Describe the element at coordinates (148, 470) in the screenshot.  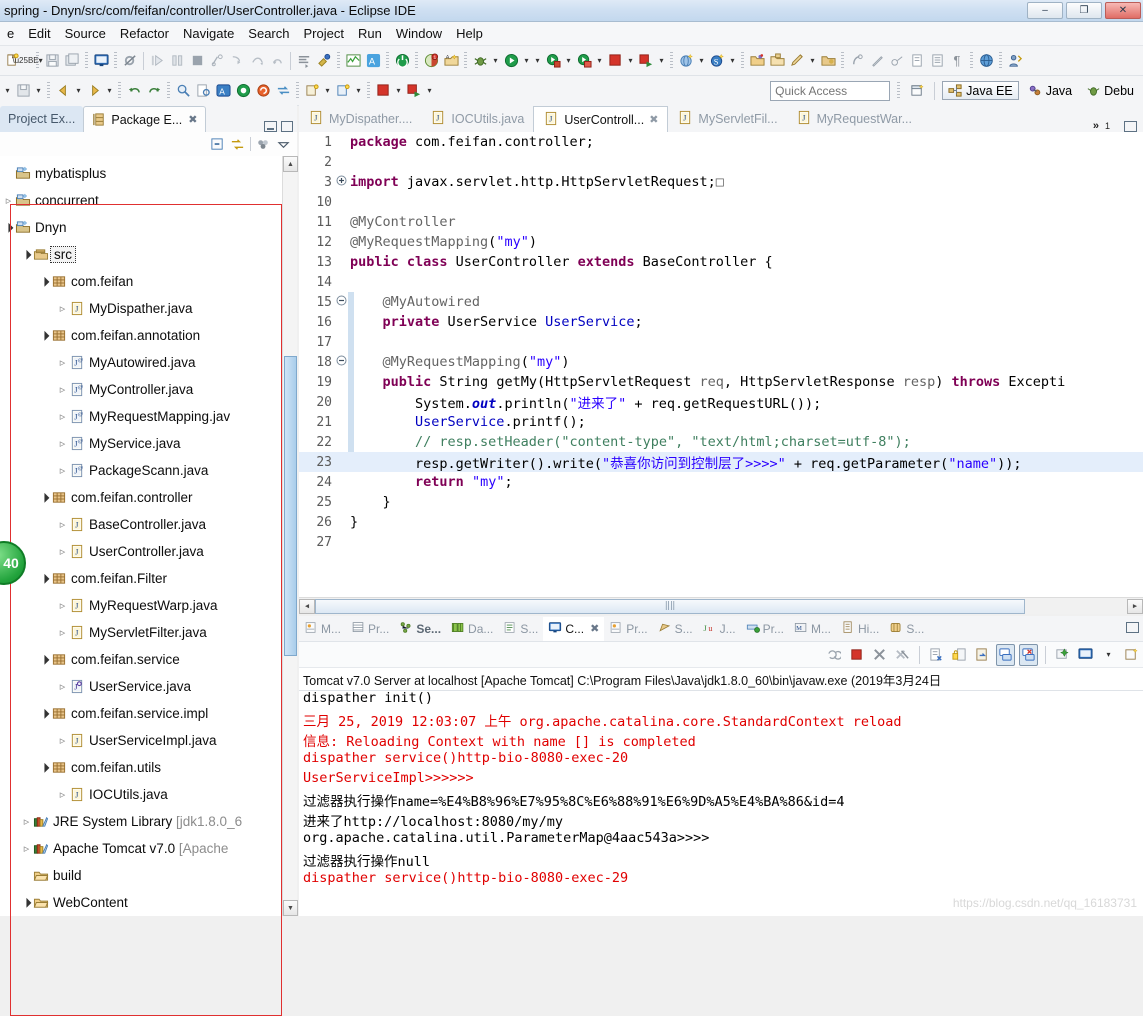
I see `tree-item-packagescann-java: J@PackageScann.java` at that location.